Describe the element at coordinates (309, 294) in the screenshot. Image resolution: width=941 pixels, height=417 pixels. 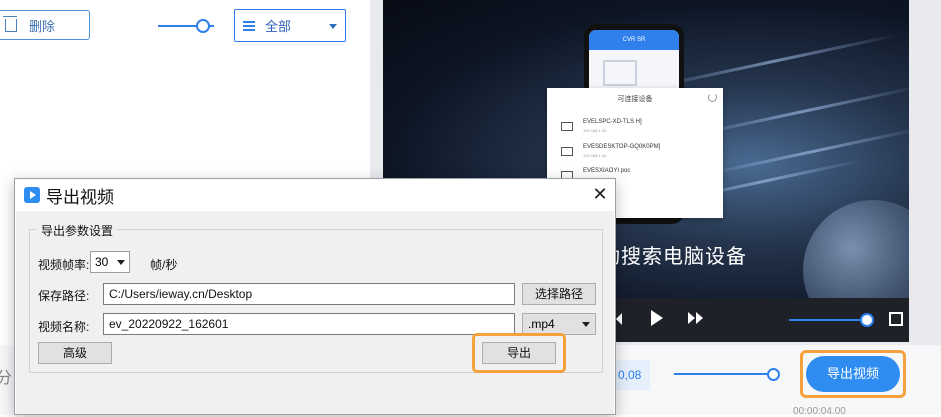
I see `save-path-input` at that location.